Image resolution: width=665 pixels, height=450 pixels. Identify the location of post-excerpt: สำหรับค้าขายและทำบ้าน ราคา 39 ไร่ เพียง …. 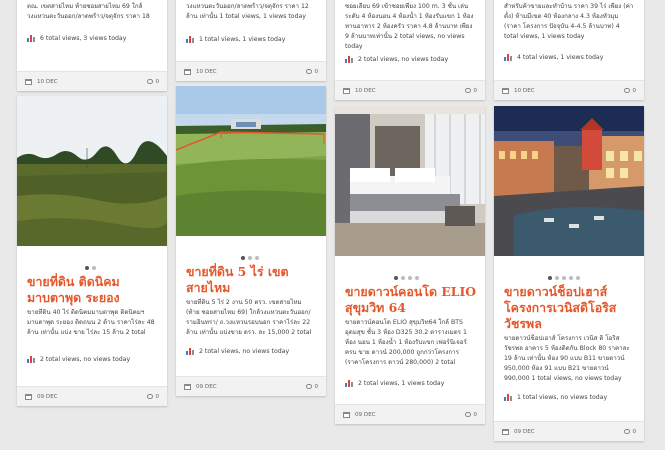
(569, 21).